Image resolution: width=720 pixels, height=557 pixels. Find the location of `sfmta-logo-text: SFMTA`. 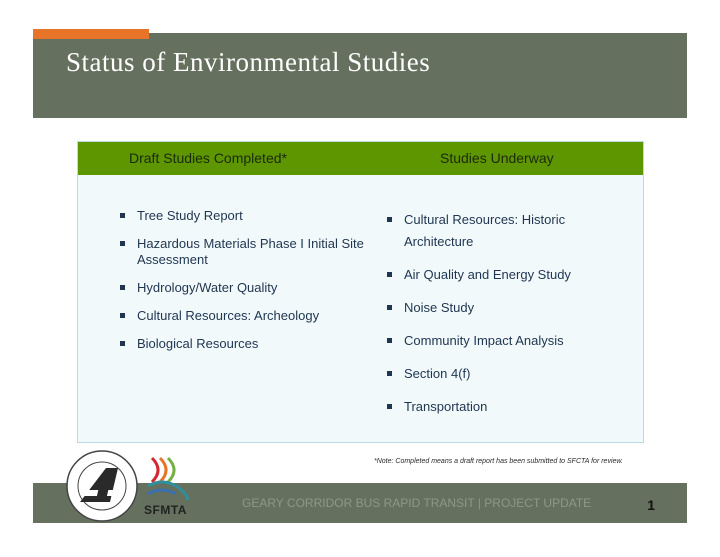

sfmta-logo-text: SFMTA is located at coordinates (165, 510).